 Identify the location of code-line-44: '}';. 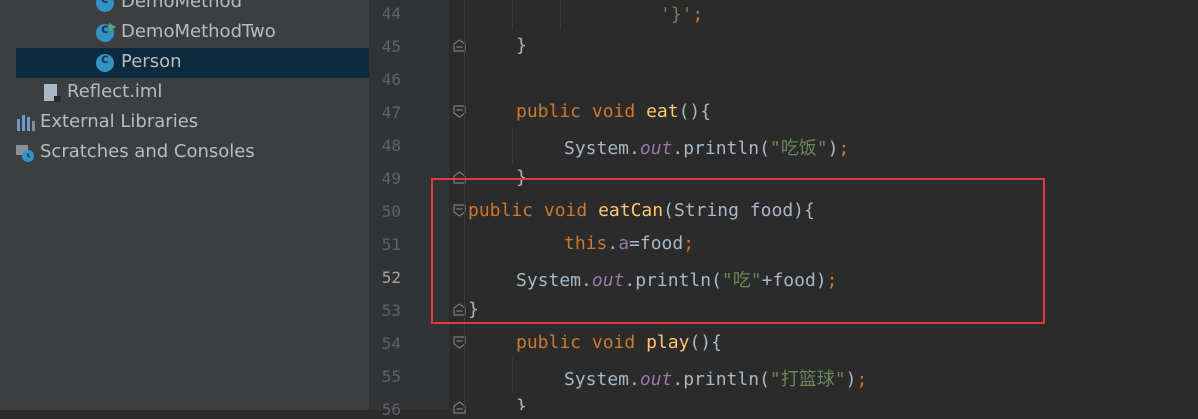
(682, 14).